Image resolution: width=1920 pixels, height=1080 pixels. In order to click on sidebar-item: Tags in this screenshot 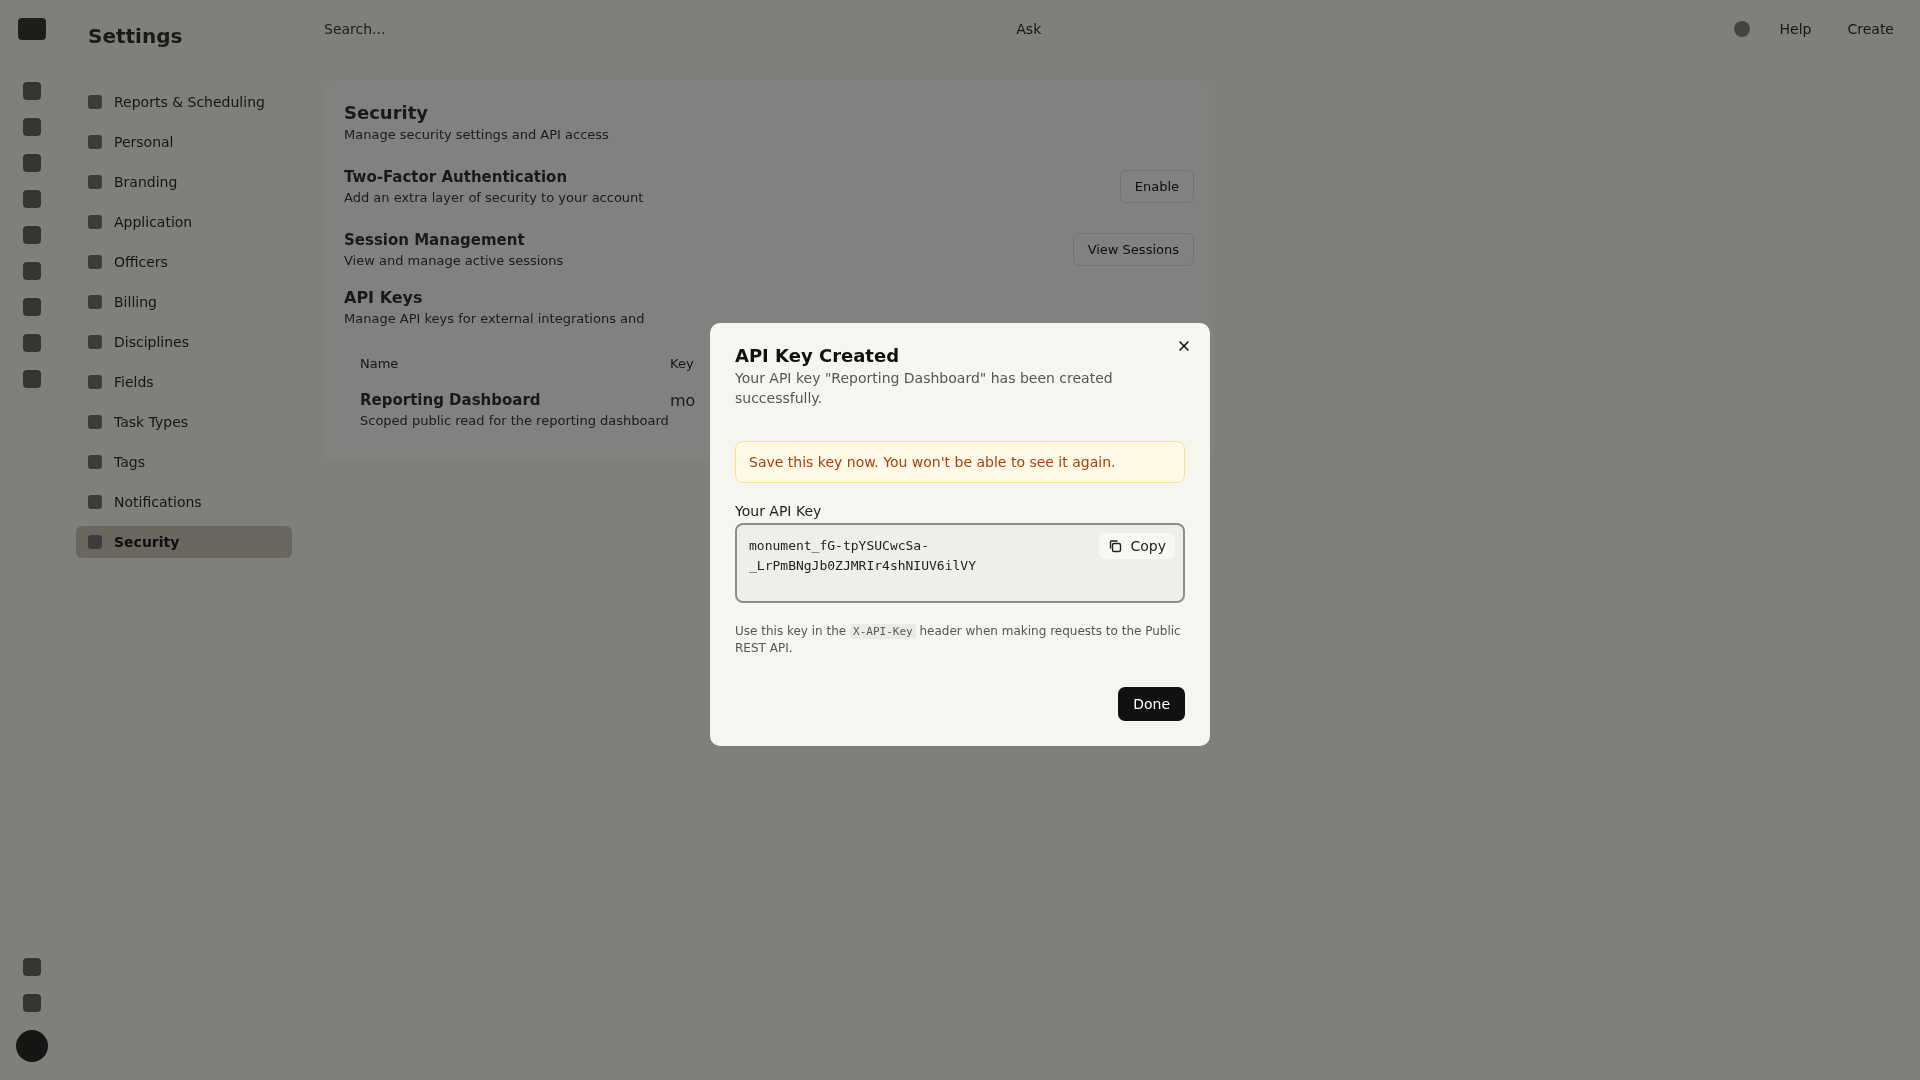, I will do `click(184, 462)`.